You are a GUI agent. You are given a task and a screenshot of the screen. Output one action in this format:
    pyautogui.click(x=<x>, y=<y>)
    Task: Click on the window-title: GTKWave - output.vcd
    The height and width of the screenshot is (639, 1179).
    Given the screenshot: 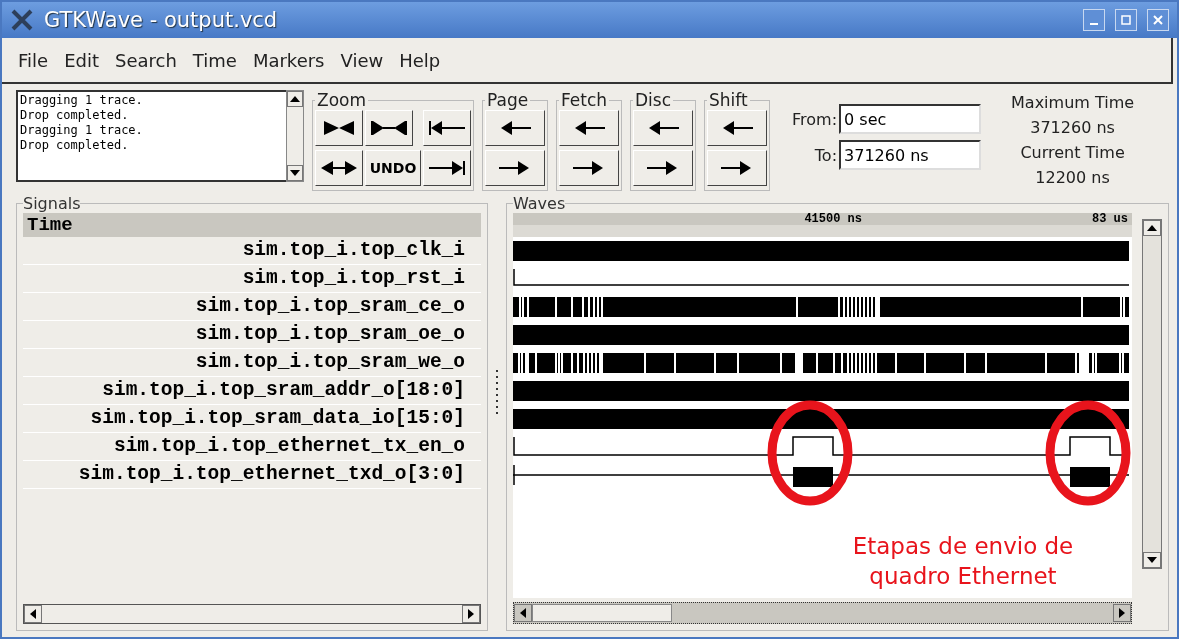 What is the action you would take?
    pyautogui.click(x=161, y=20)
    